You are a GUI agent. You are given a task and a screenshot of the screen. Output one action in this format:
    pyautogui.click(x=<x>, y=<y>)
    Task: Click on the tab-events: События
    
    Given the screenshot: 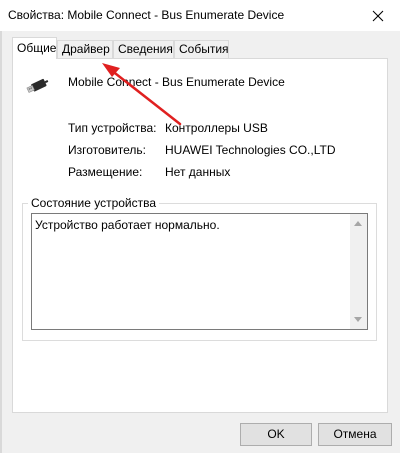 What is the action you would take?
    pyautogui.click(x=201, y=49)
    